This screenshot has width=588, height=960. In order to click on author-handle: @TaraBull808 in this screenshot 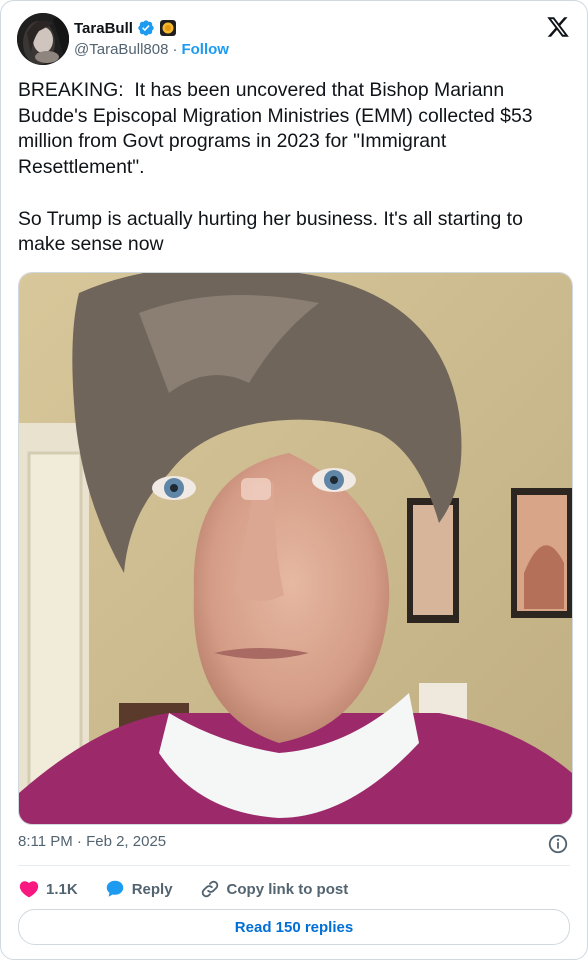, I will do `click(121, 49)`.